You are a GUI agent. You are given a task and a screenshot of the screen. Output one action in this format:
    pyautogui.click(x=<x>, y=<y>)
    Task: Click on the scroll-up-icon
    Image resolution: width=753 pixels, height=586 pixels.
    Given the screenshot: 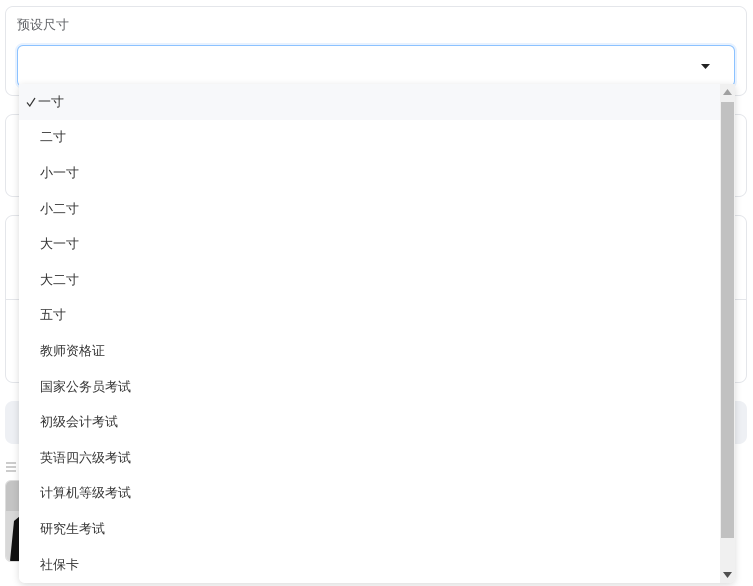 What is the action you would take?
    pyautogui.click(x=727, y=92)
    